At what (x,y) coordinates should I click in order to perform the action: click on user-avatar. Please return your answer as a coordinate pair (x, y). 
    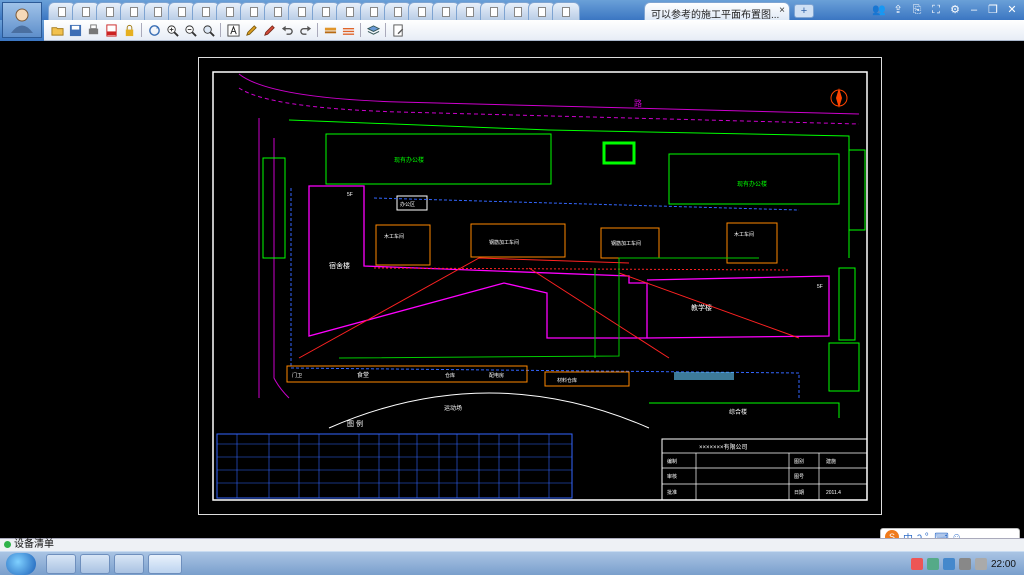
    Looking at the image, I should click on (22, 20).